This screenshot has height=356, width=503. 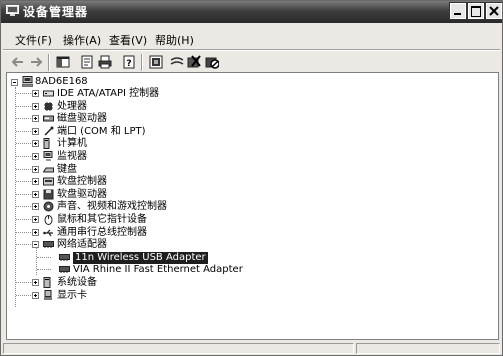 I want to click on menu-help: 帮助(H), so click(x=174, y=40).